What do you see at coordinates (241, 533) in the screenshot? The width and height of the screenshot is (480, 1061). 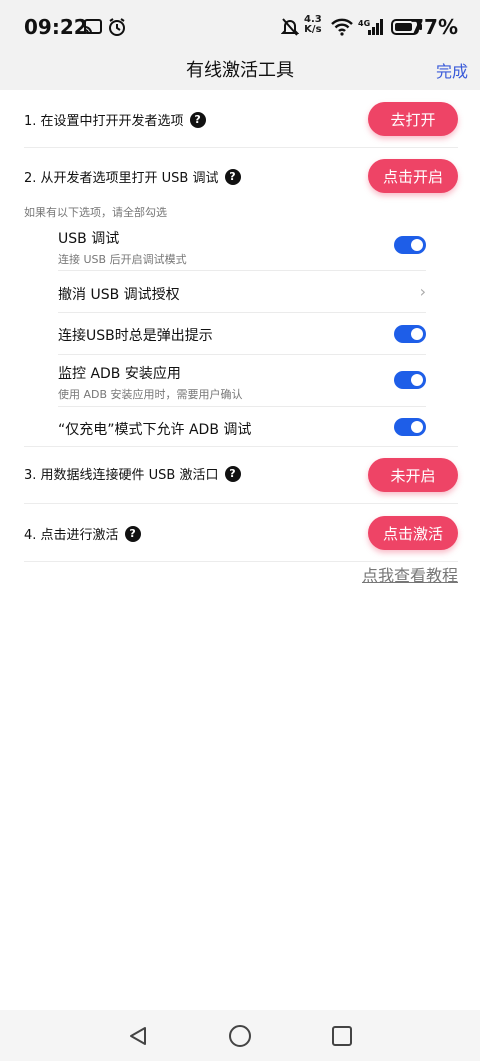 I see `step-4: 4. 点击进行激活 ? 点击激活` at bounding box center [241, 533].